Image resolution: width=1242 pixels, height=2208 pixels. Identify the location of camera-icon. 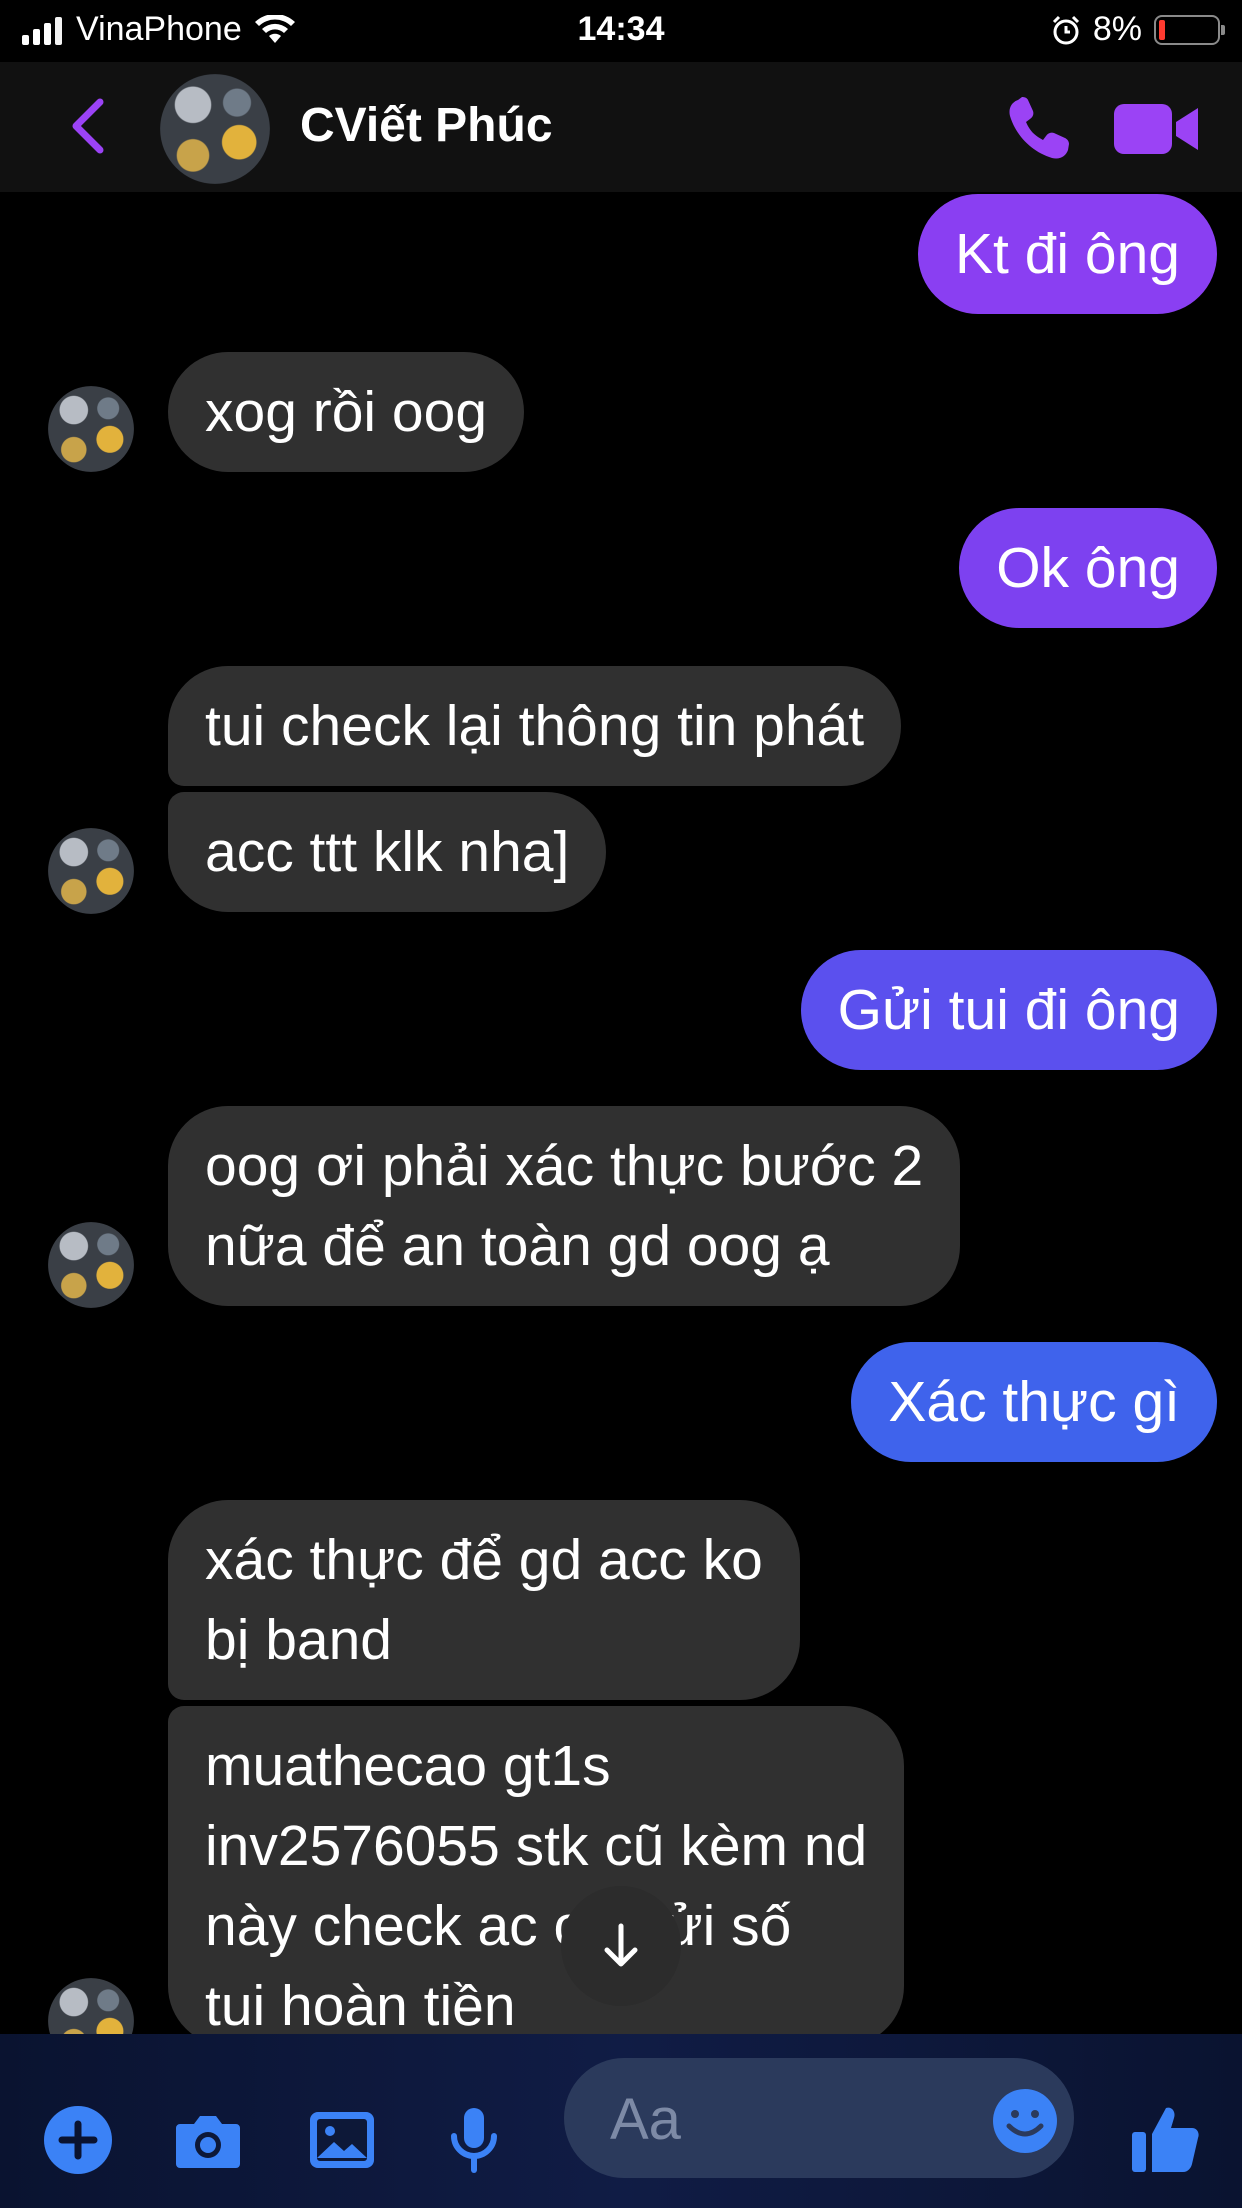
(208, 2140).